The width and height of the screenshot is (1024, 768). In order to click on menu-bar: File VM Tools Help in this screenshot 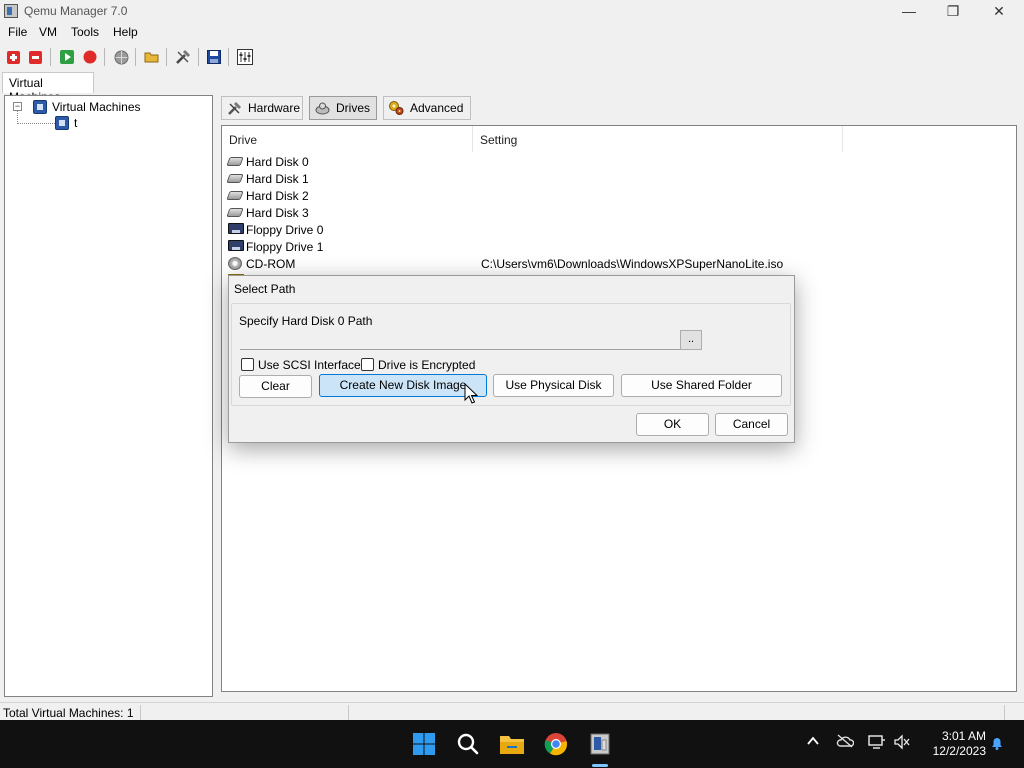, I will do `click(512, 32)`.